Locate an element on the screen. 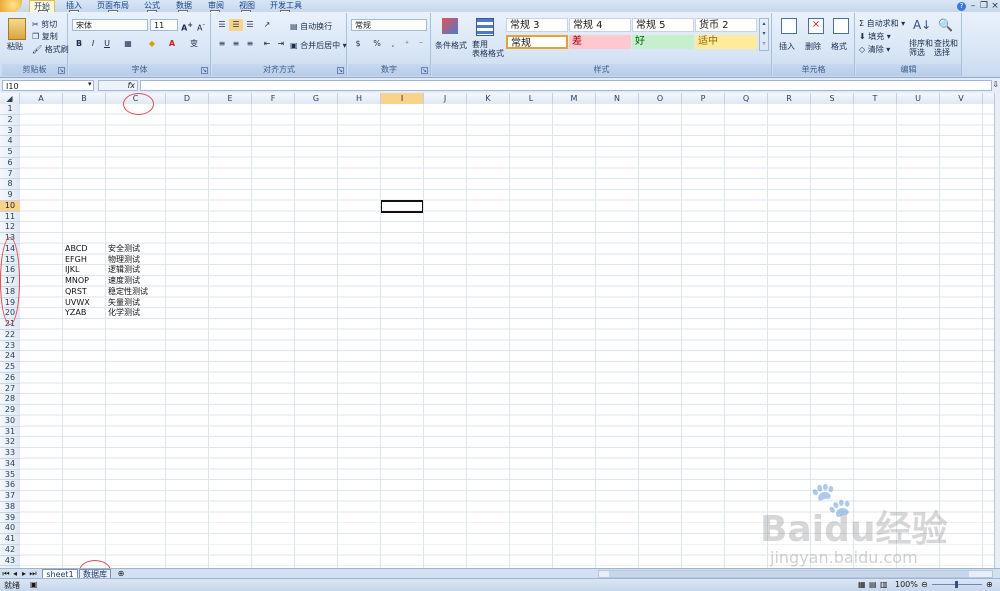 This screenshot has height=591, width=1000. number-format-select: 常规 is located at coordinates (389, 25).